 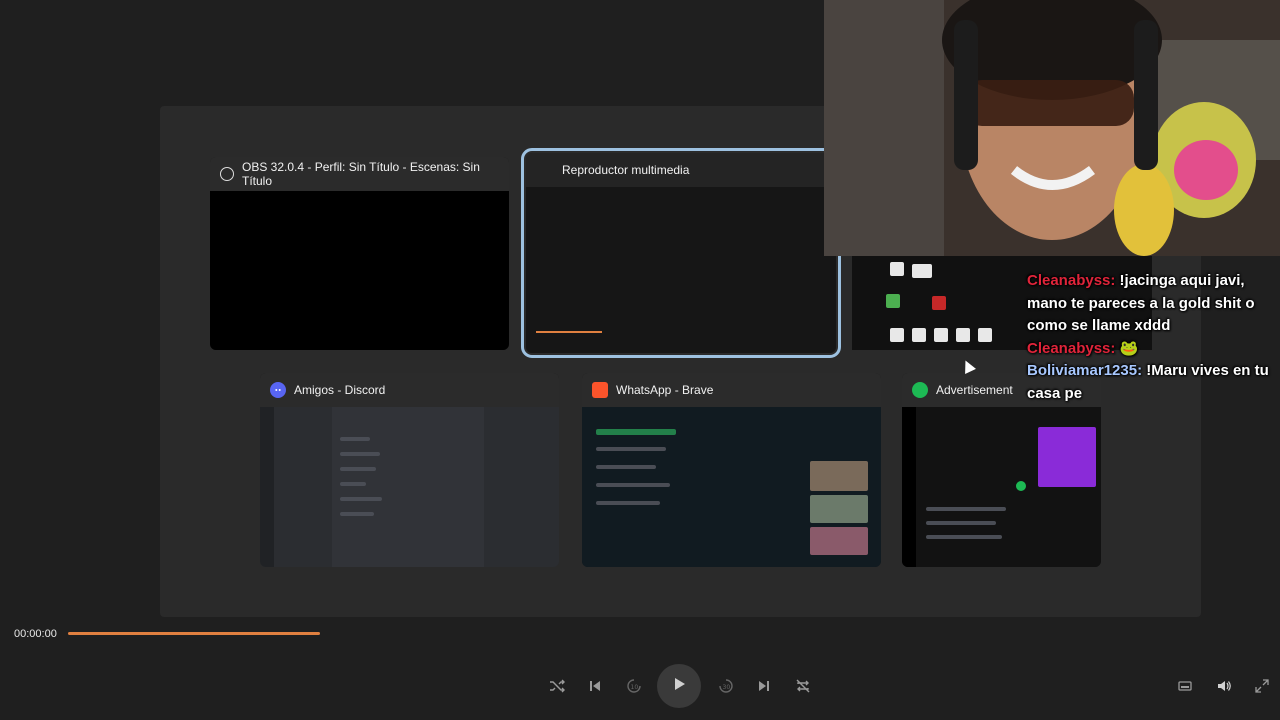 I want to click on play-icon, so click(x=679, y=686).